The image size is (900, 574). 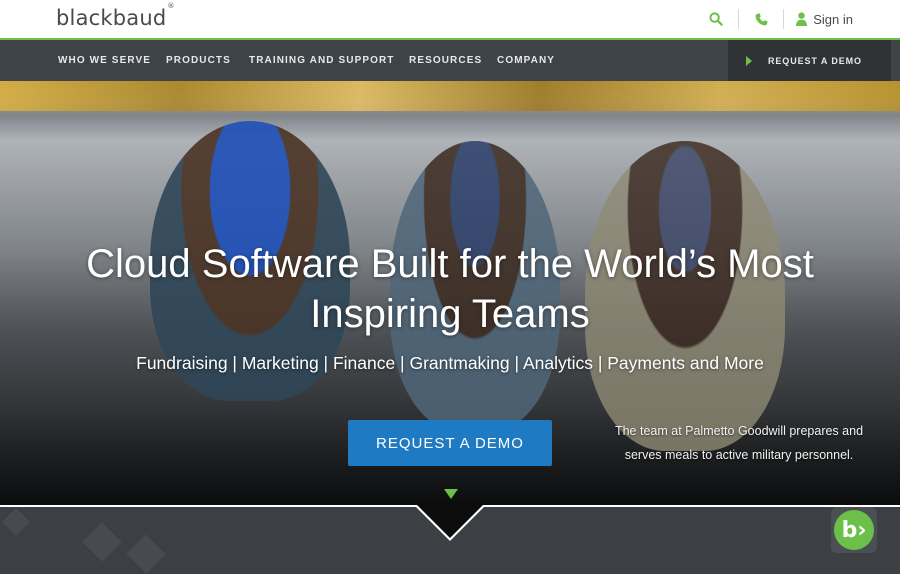 What do you see at coordinates (450, 19) in the screenshot?
I see `top-bar: blackbaud® Sign in` at bounding box center [450, 19].